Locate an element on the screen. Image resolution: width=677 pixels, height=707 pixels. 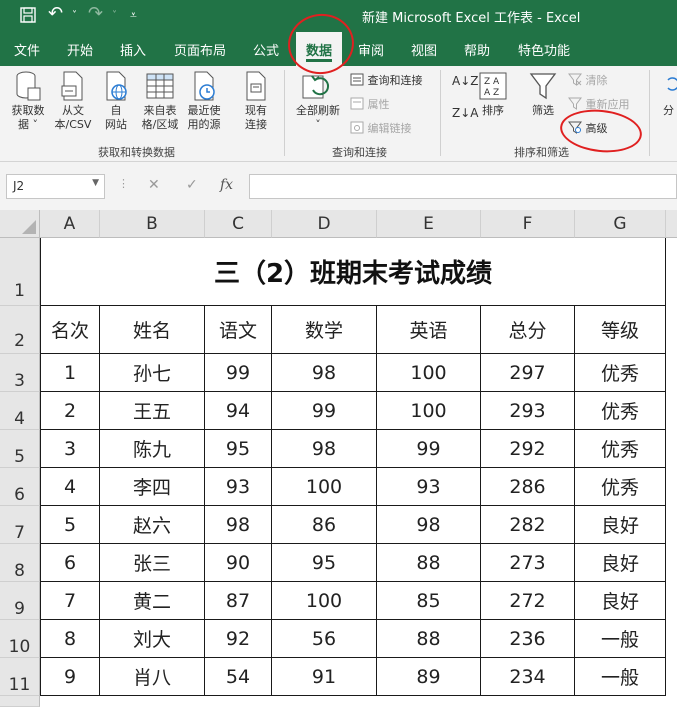
enter-icon: ✓ is located at coordinates (192, 185).